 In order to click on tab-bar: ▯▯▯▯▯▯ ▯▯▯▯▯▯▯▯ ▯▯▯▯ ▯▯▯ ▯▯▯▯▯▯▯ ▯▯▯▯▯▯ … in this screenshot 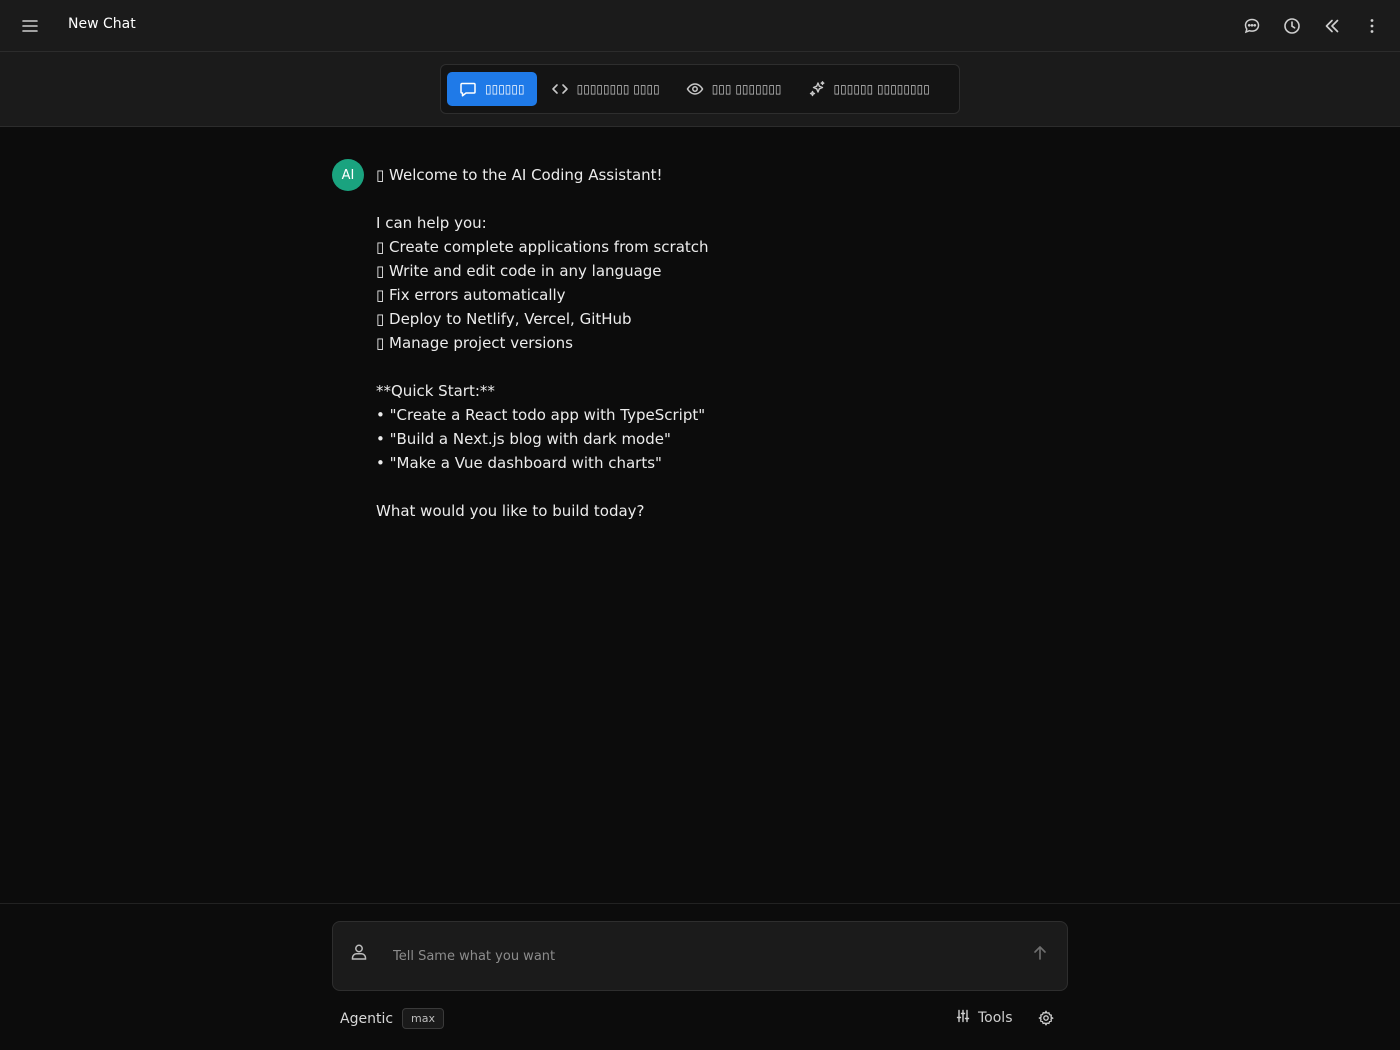, I will do `click(700, 89)`.